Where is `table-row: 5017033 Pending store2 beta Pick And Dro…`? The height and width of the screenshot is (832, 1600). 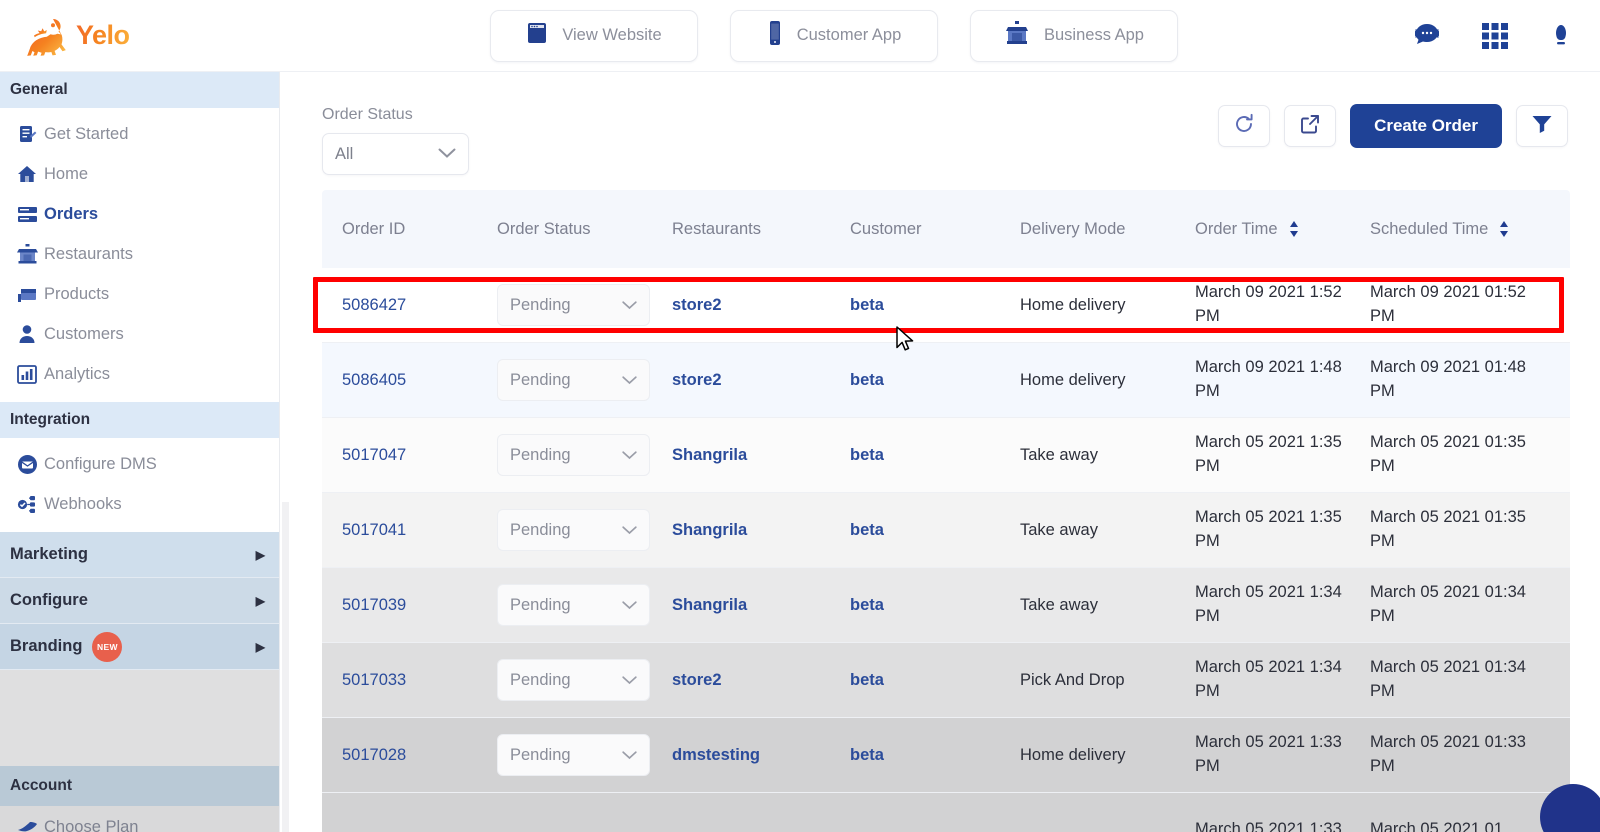
table-row: 5017033 Pending store2 beta Pick And Dro… is located at coordinates (946, 680).